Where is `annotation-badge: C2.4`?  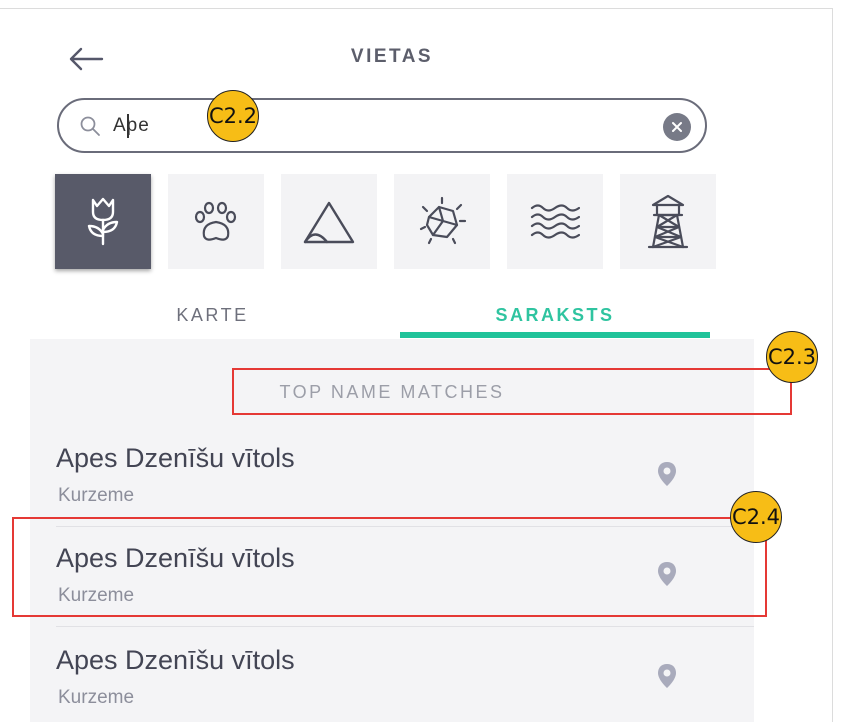 annotation-badge: C2.4 is located at coordinates (756, 517).